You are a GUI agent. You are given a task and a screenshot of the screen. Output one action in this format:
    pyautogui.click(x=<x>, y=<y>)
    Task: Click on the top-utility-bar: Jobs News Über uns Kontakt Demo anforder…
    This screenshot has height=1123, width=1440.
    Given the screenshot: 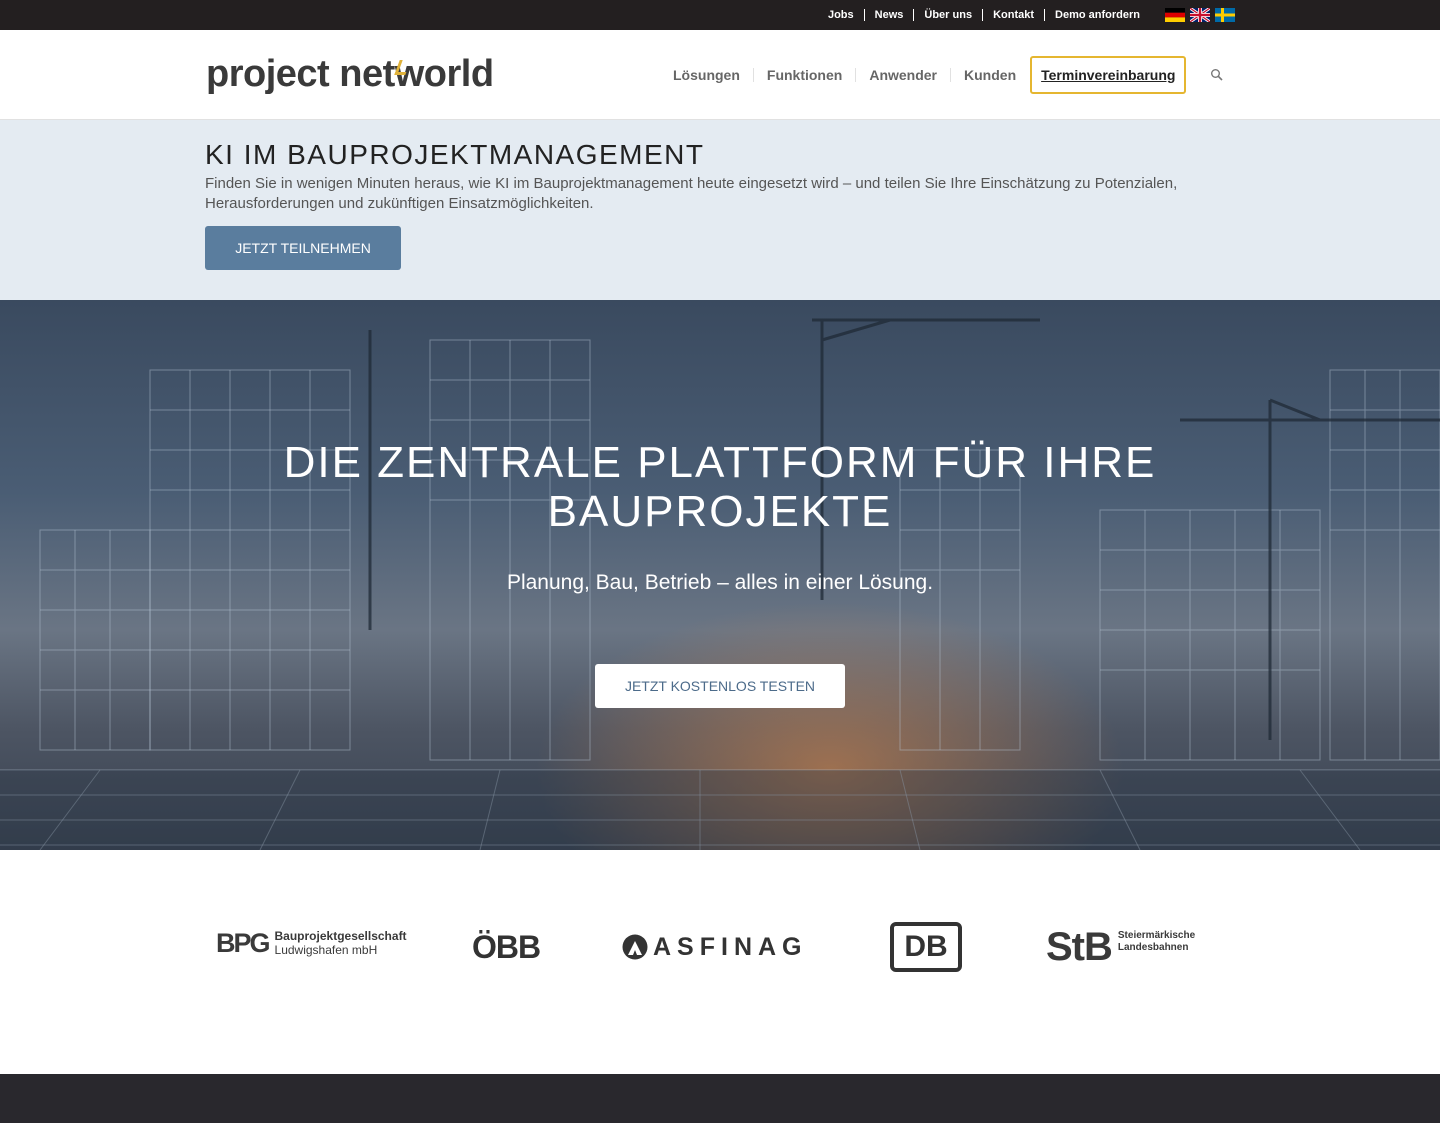 What is the action you would take?
    pyautogui.click(x=720, y=15)
    